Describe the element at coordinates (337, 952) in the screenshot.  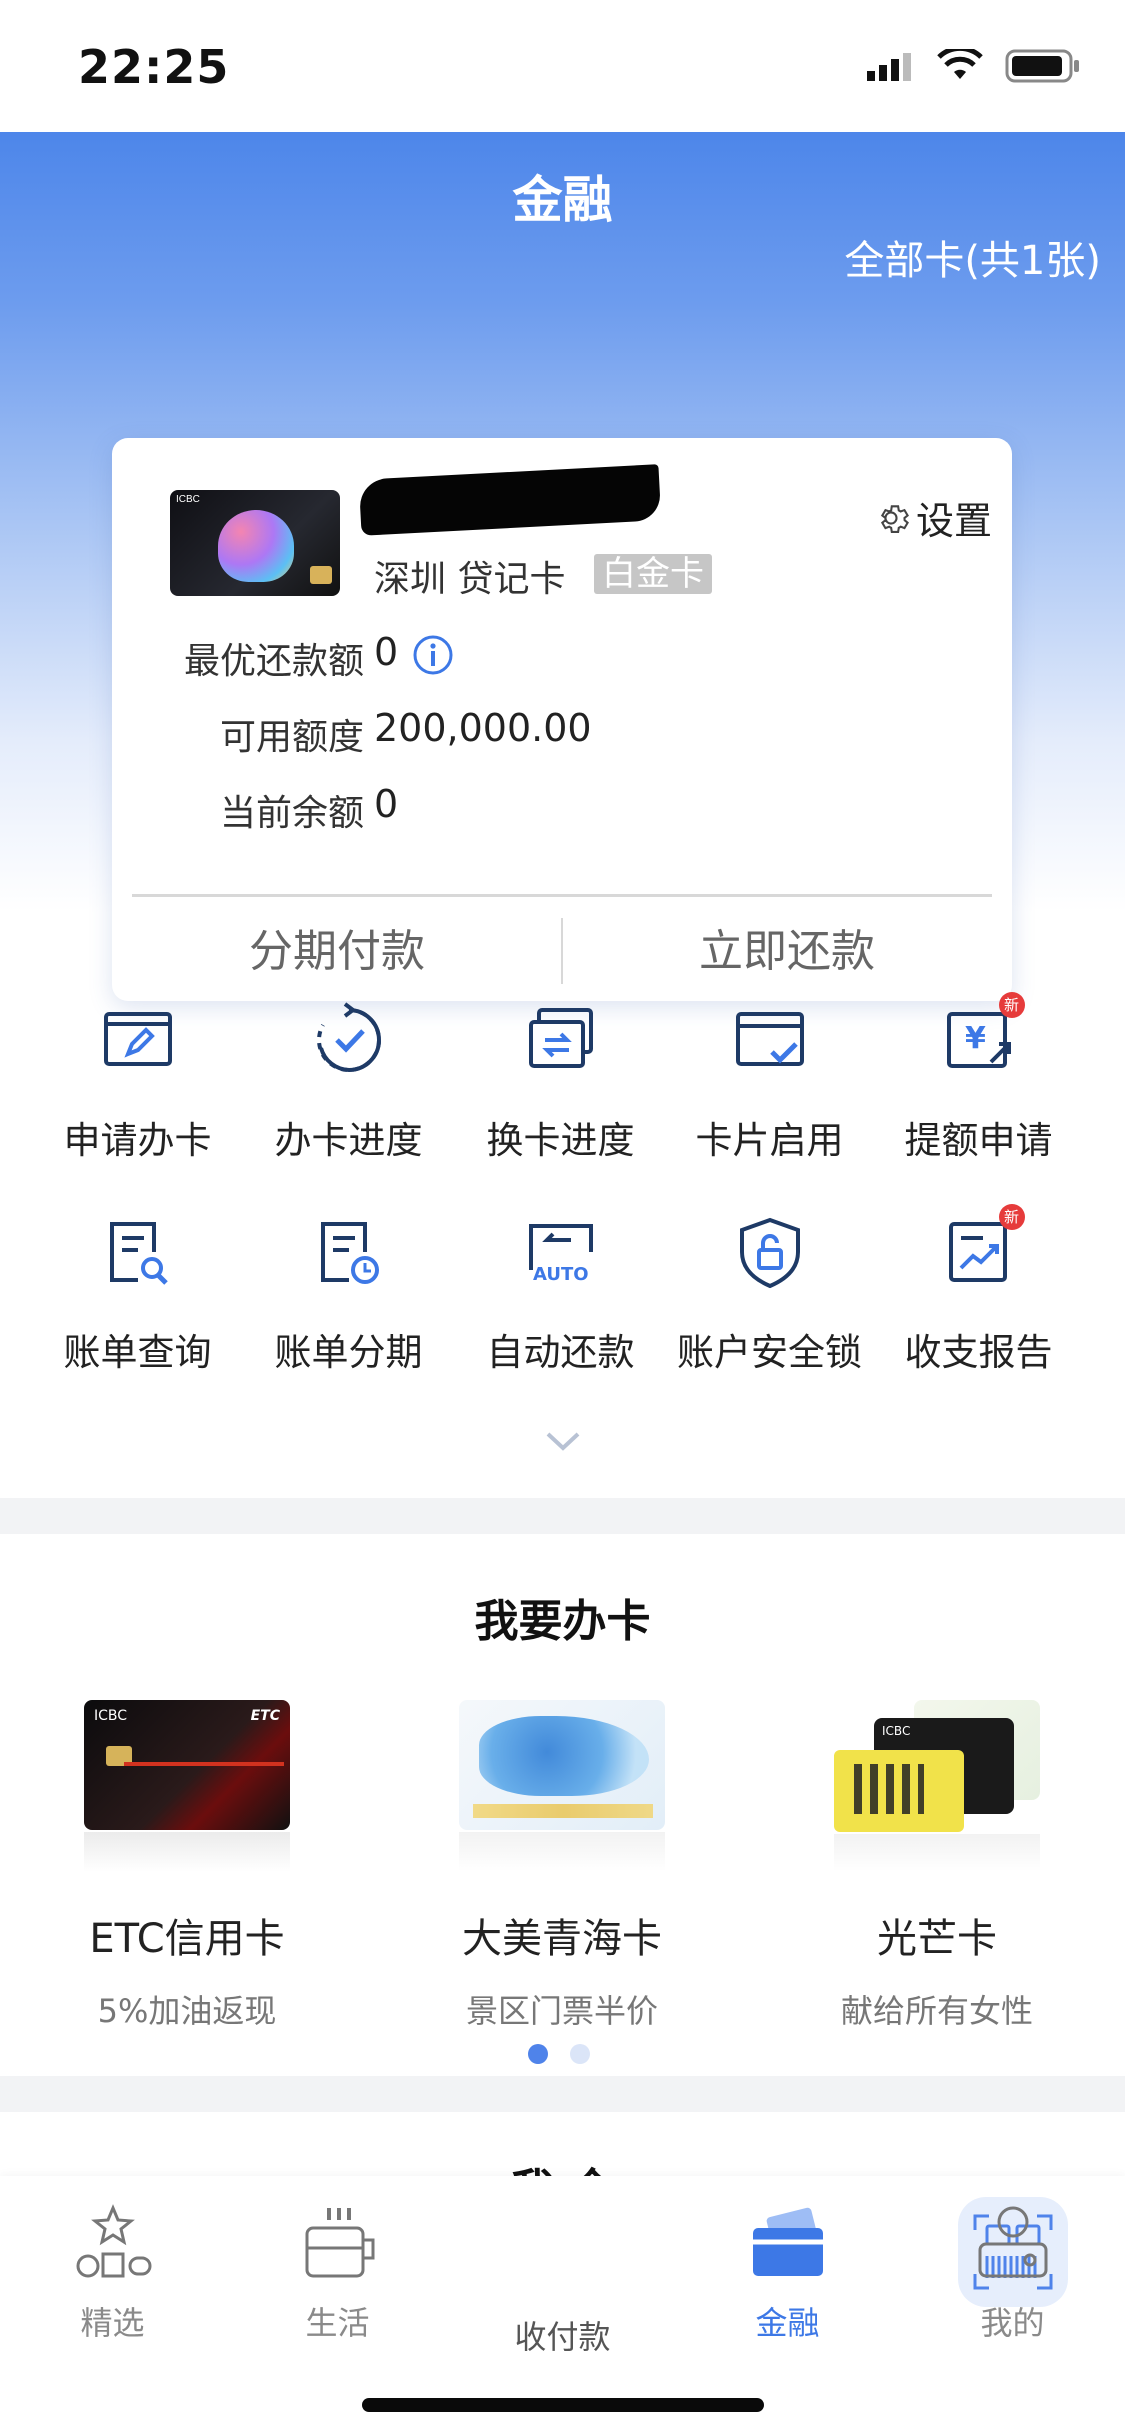
I see `installment-button: 分期付款` at that location.